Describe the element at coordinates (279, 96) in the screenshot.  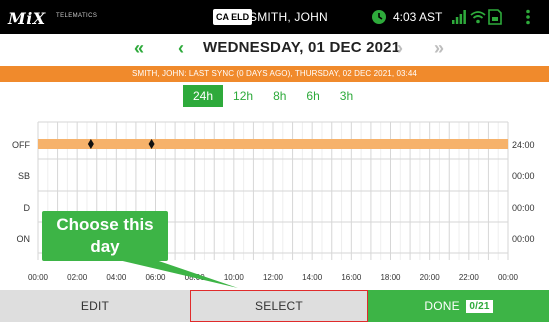
I see `zoom-tab-8h: 8h` at that location.